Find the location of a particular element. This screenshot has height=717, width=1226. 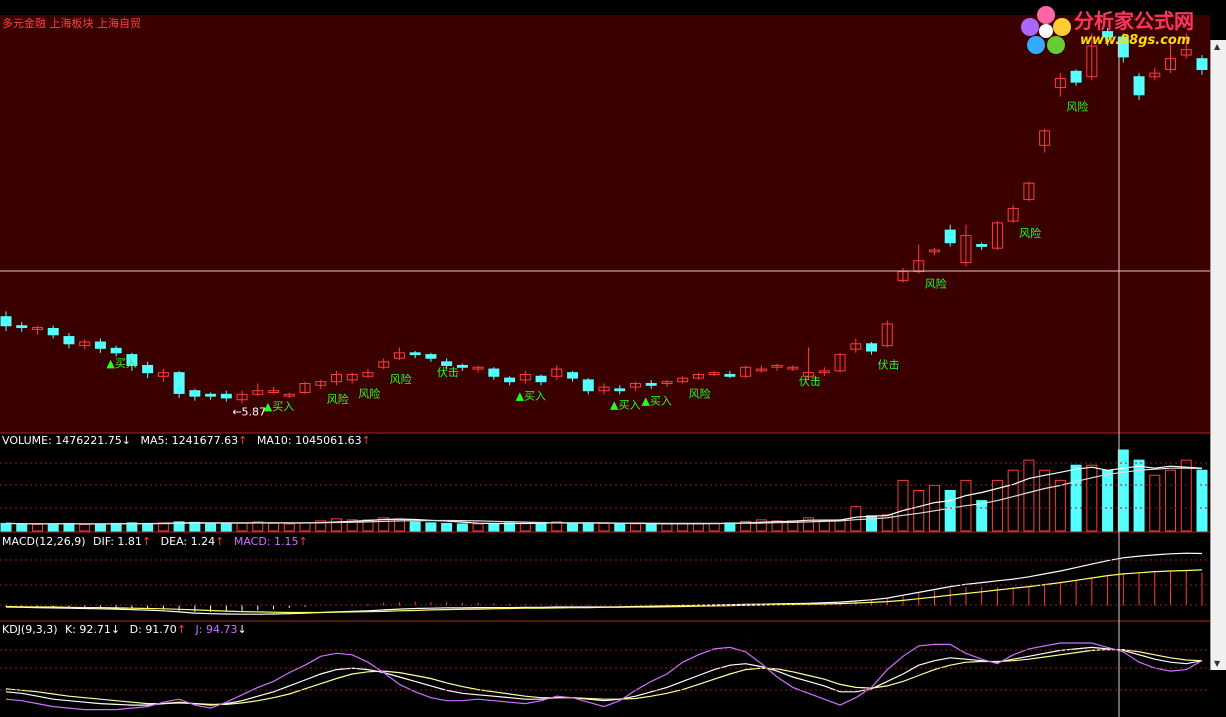

ma10-value: MA10: 1045061.63 is located at coordinates (309, 440).